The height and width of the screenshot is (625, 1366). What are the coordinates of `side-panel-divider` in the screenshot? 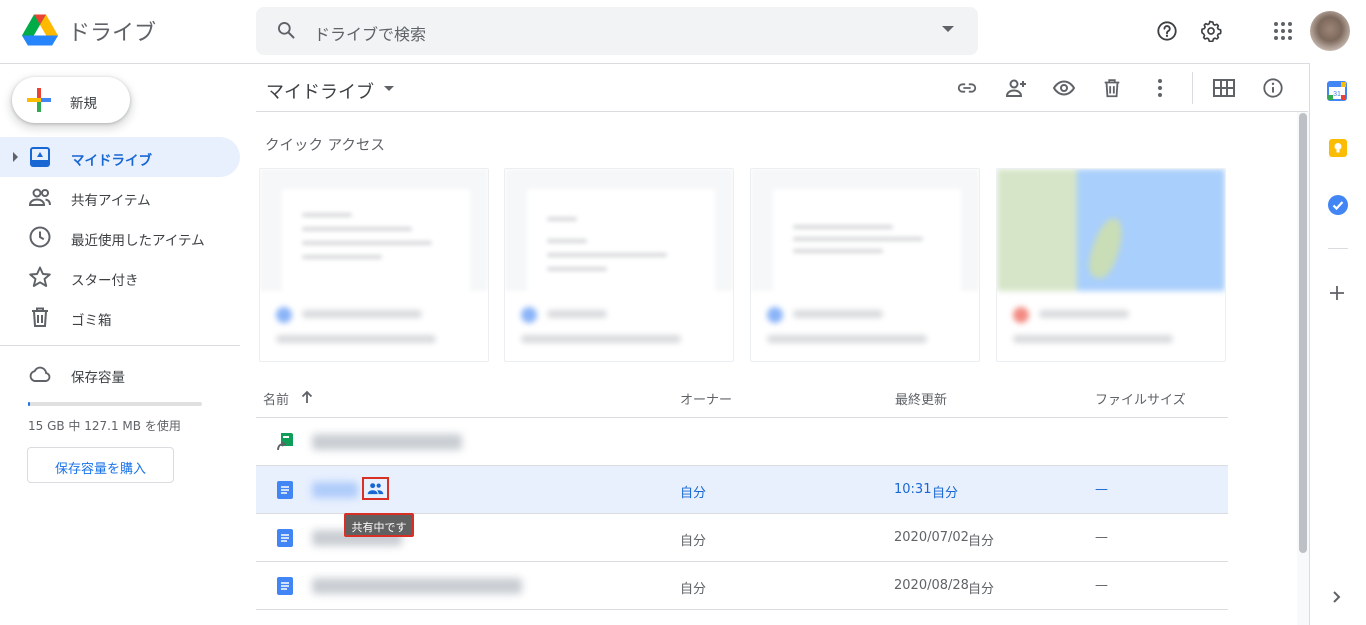 It's located at (1338, 248).